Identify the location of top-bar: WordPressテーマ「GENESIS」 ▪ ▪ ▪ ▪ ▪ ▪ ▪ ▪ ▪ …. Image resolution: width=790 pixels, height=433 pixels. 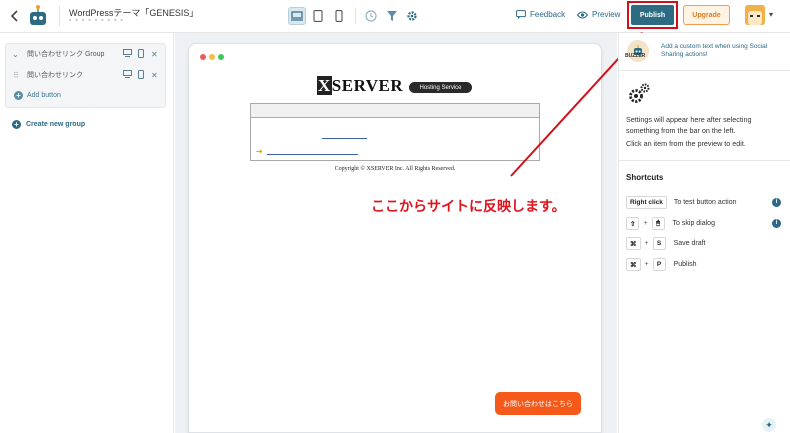
(395, 16).